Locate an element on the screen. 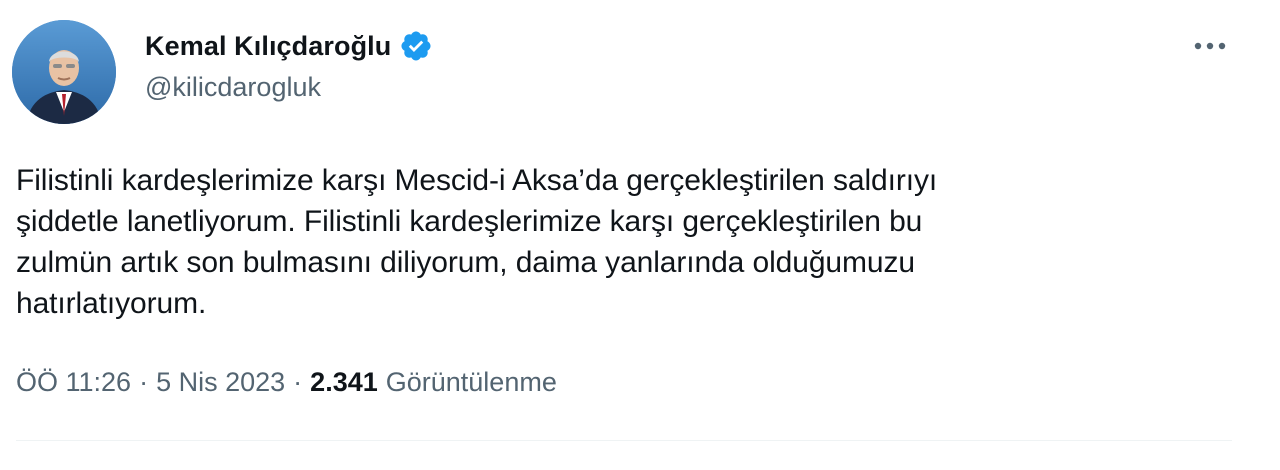  profile-photo-icon is located at coordinates (64, 72).